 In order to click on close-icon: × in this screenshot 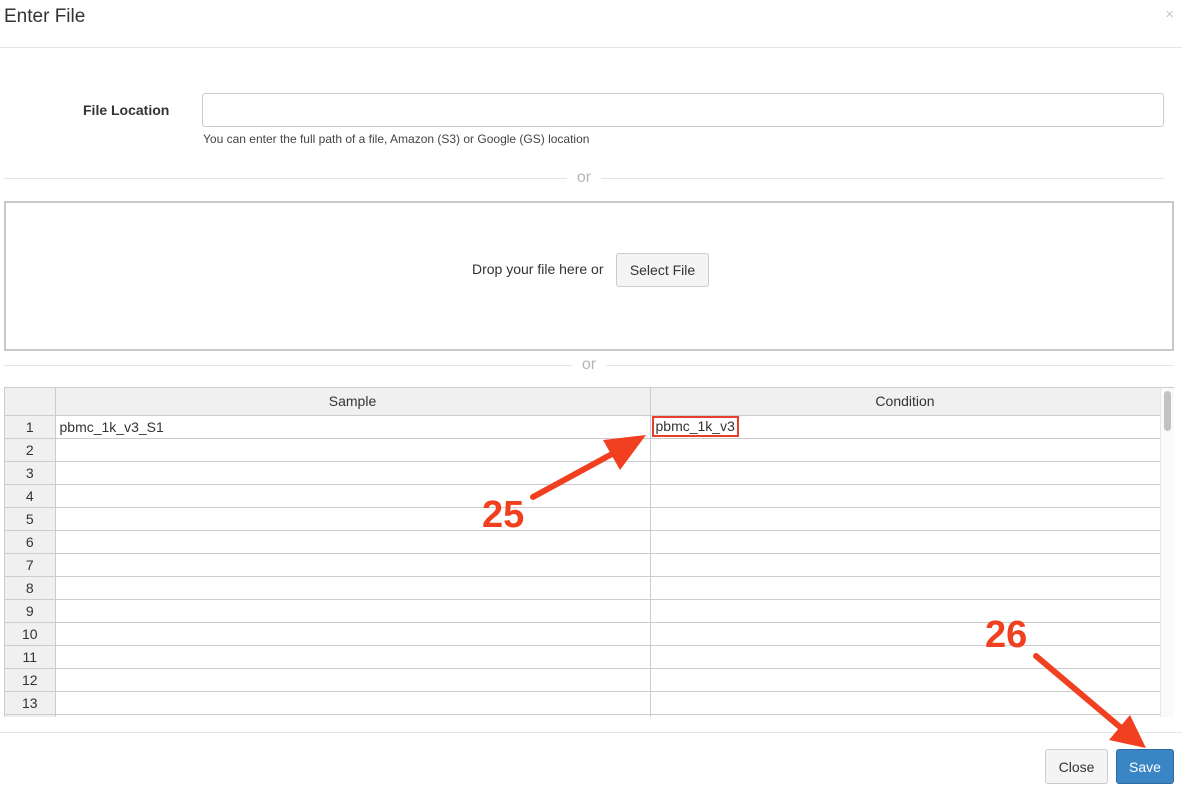, I will do `click(1169, 14)`.